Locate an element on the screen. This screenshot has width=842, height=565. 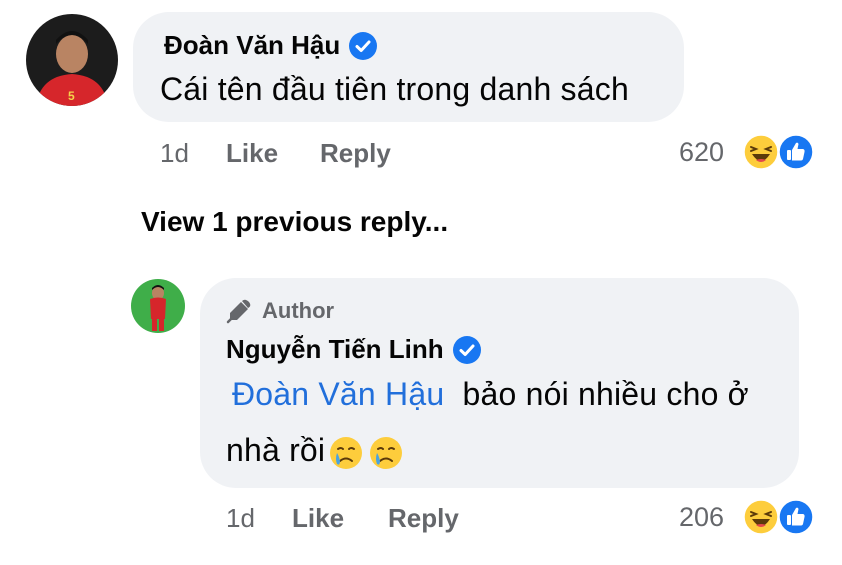
comment-author: Đoàn Văn Hậu is located at coordinates (271, 45).